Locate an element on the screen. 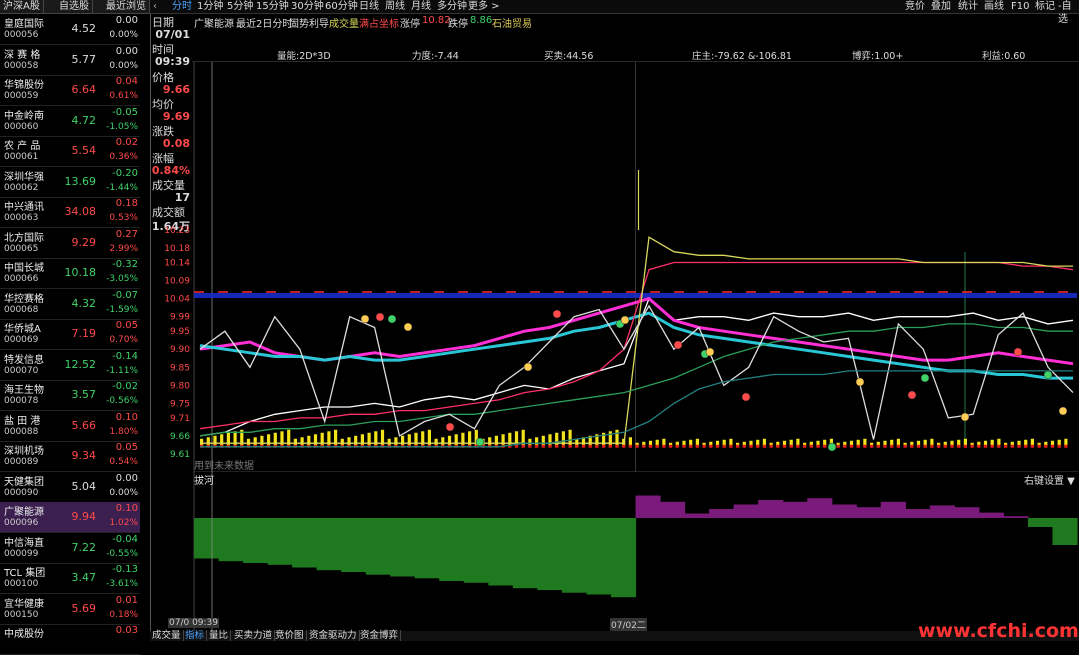 Image resolution: width=1079 pixels, height=655 pixels. stock-code: 000056 is located at coordinates (21, 35).